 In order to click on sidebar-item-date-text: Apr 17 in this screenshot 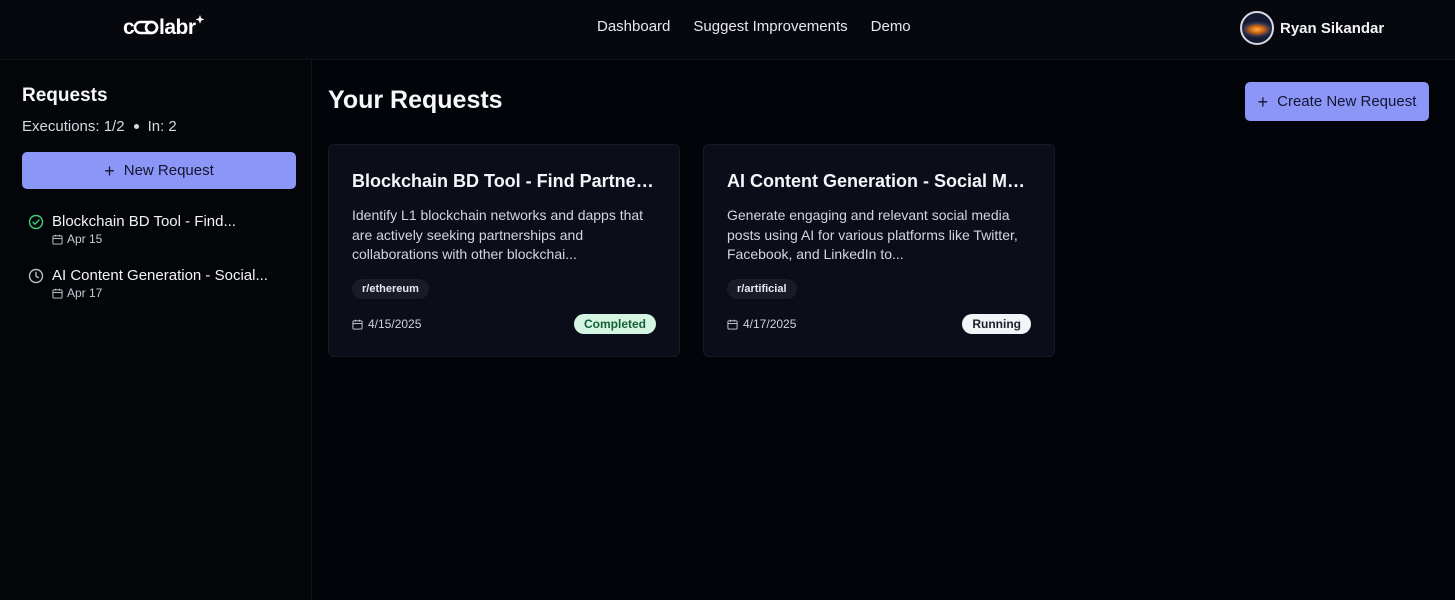, I will do `click(85, 293)`.